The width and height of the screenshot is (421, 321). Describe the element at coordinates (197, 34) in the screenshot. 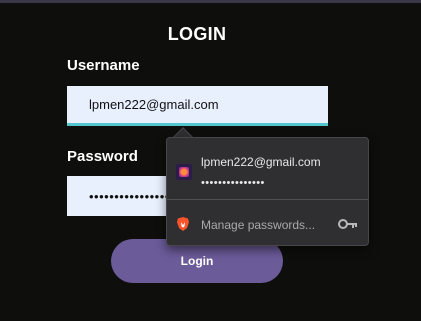

I see `page-title: LOGIN` at that location.